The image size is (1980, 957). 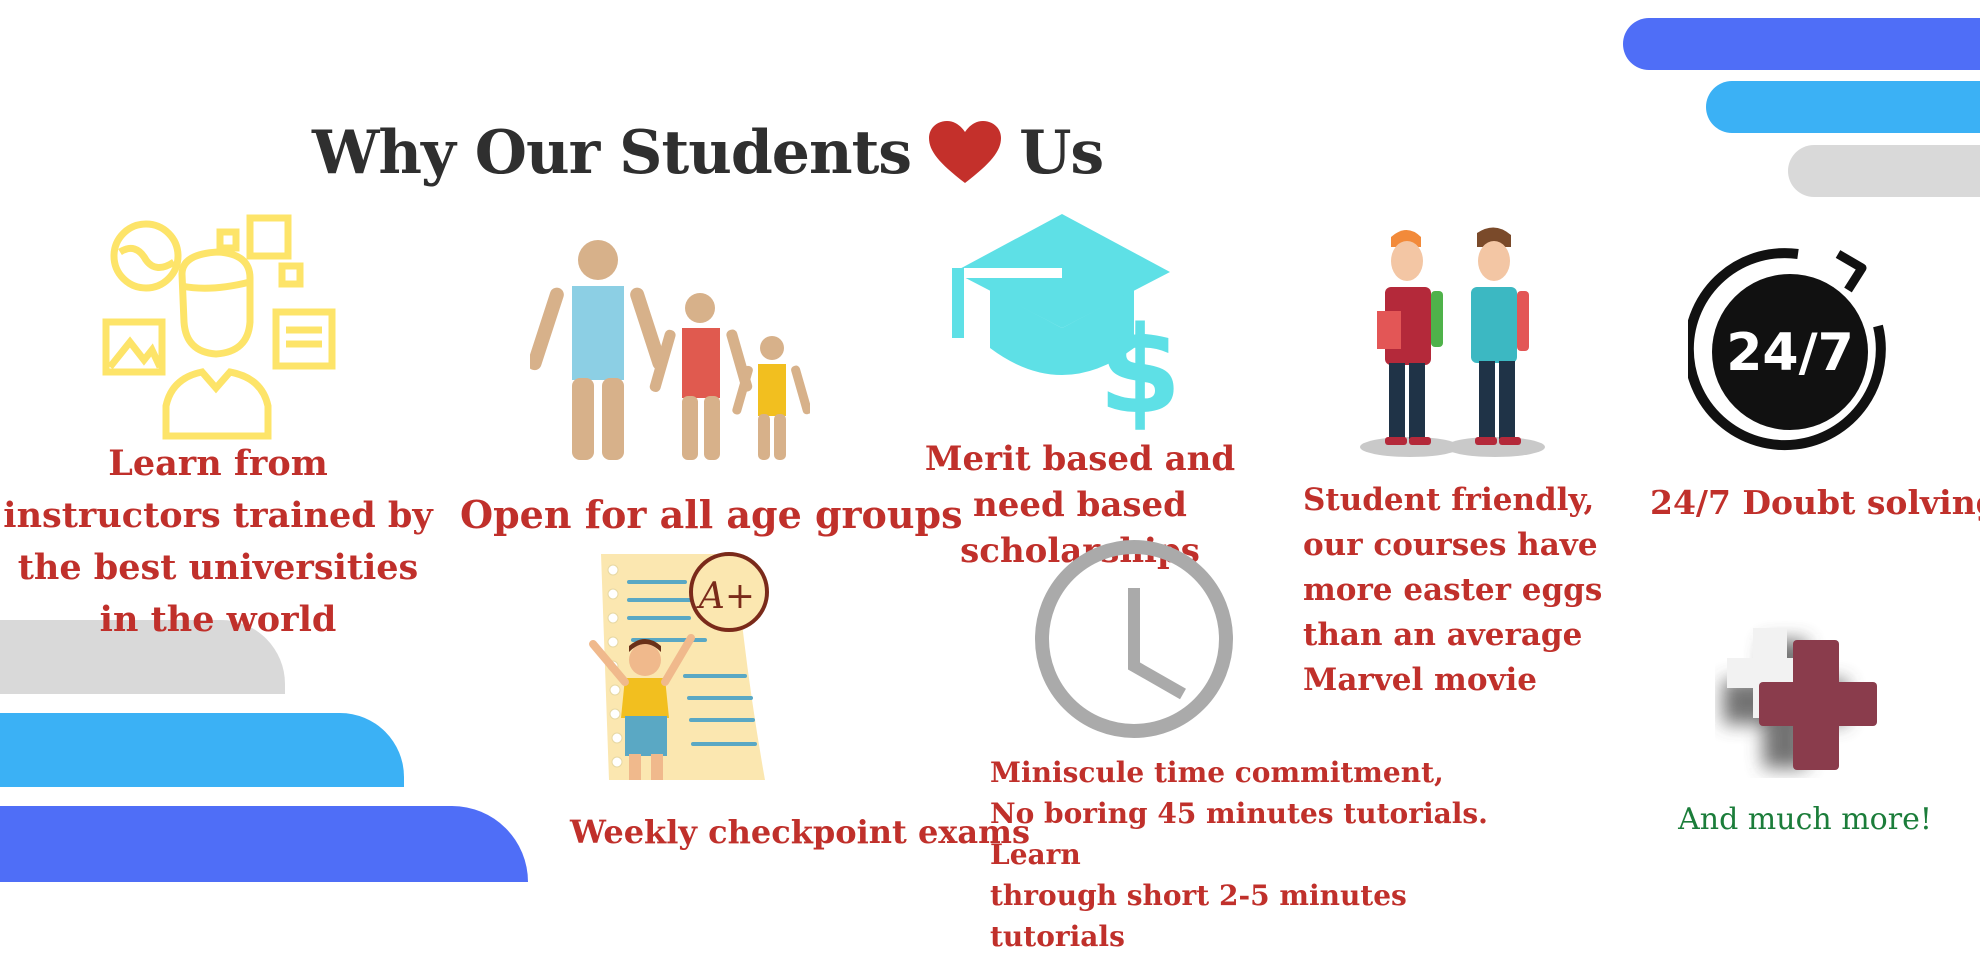 I want to click on decor-bar-lightblue-bottom, so click(x=202, y=750).